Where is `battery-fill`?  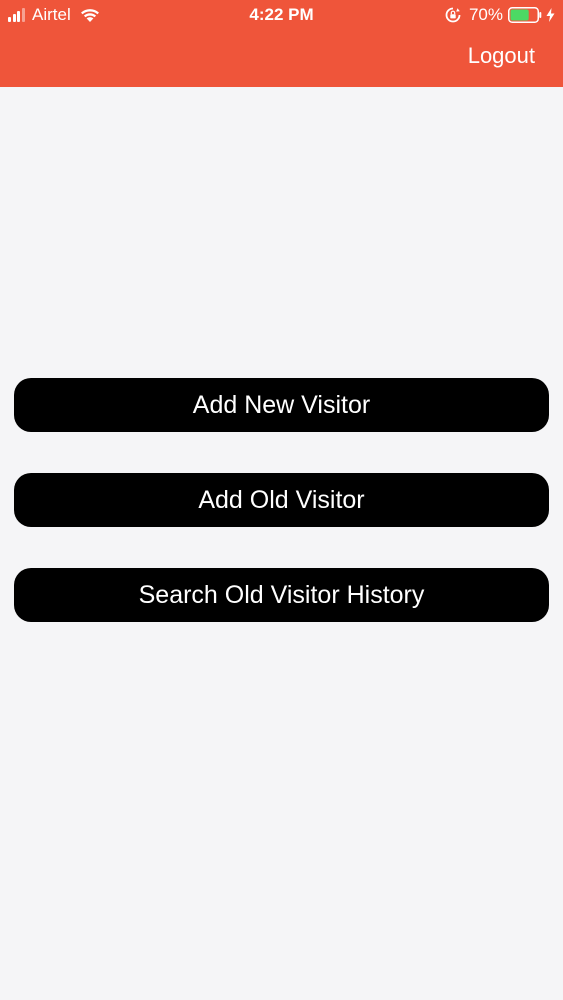 battery-fill is located at coordinates (519, 15).